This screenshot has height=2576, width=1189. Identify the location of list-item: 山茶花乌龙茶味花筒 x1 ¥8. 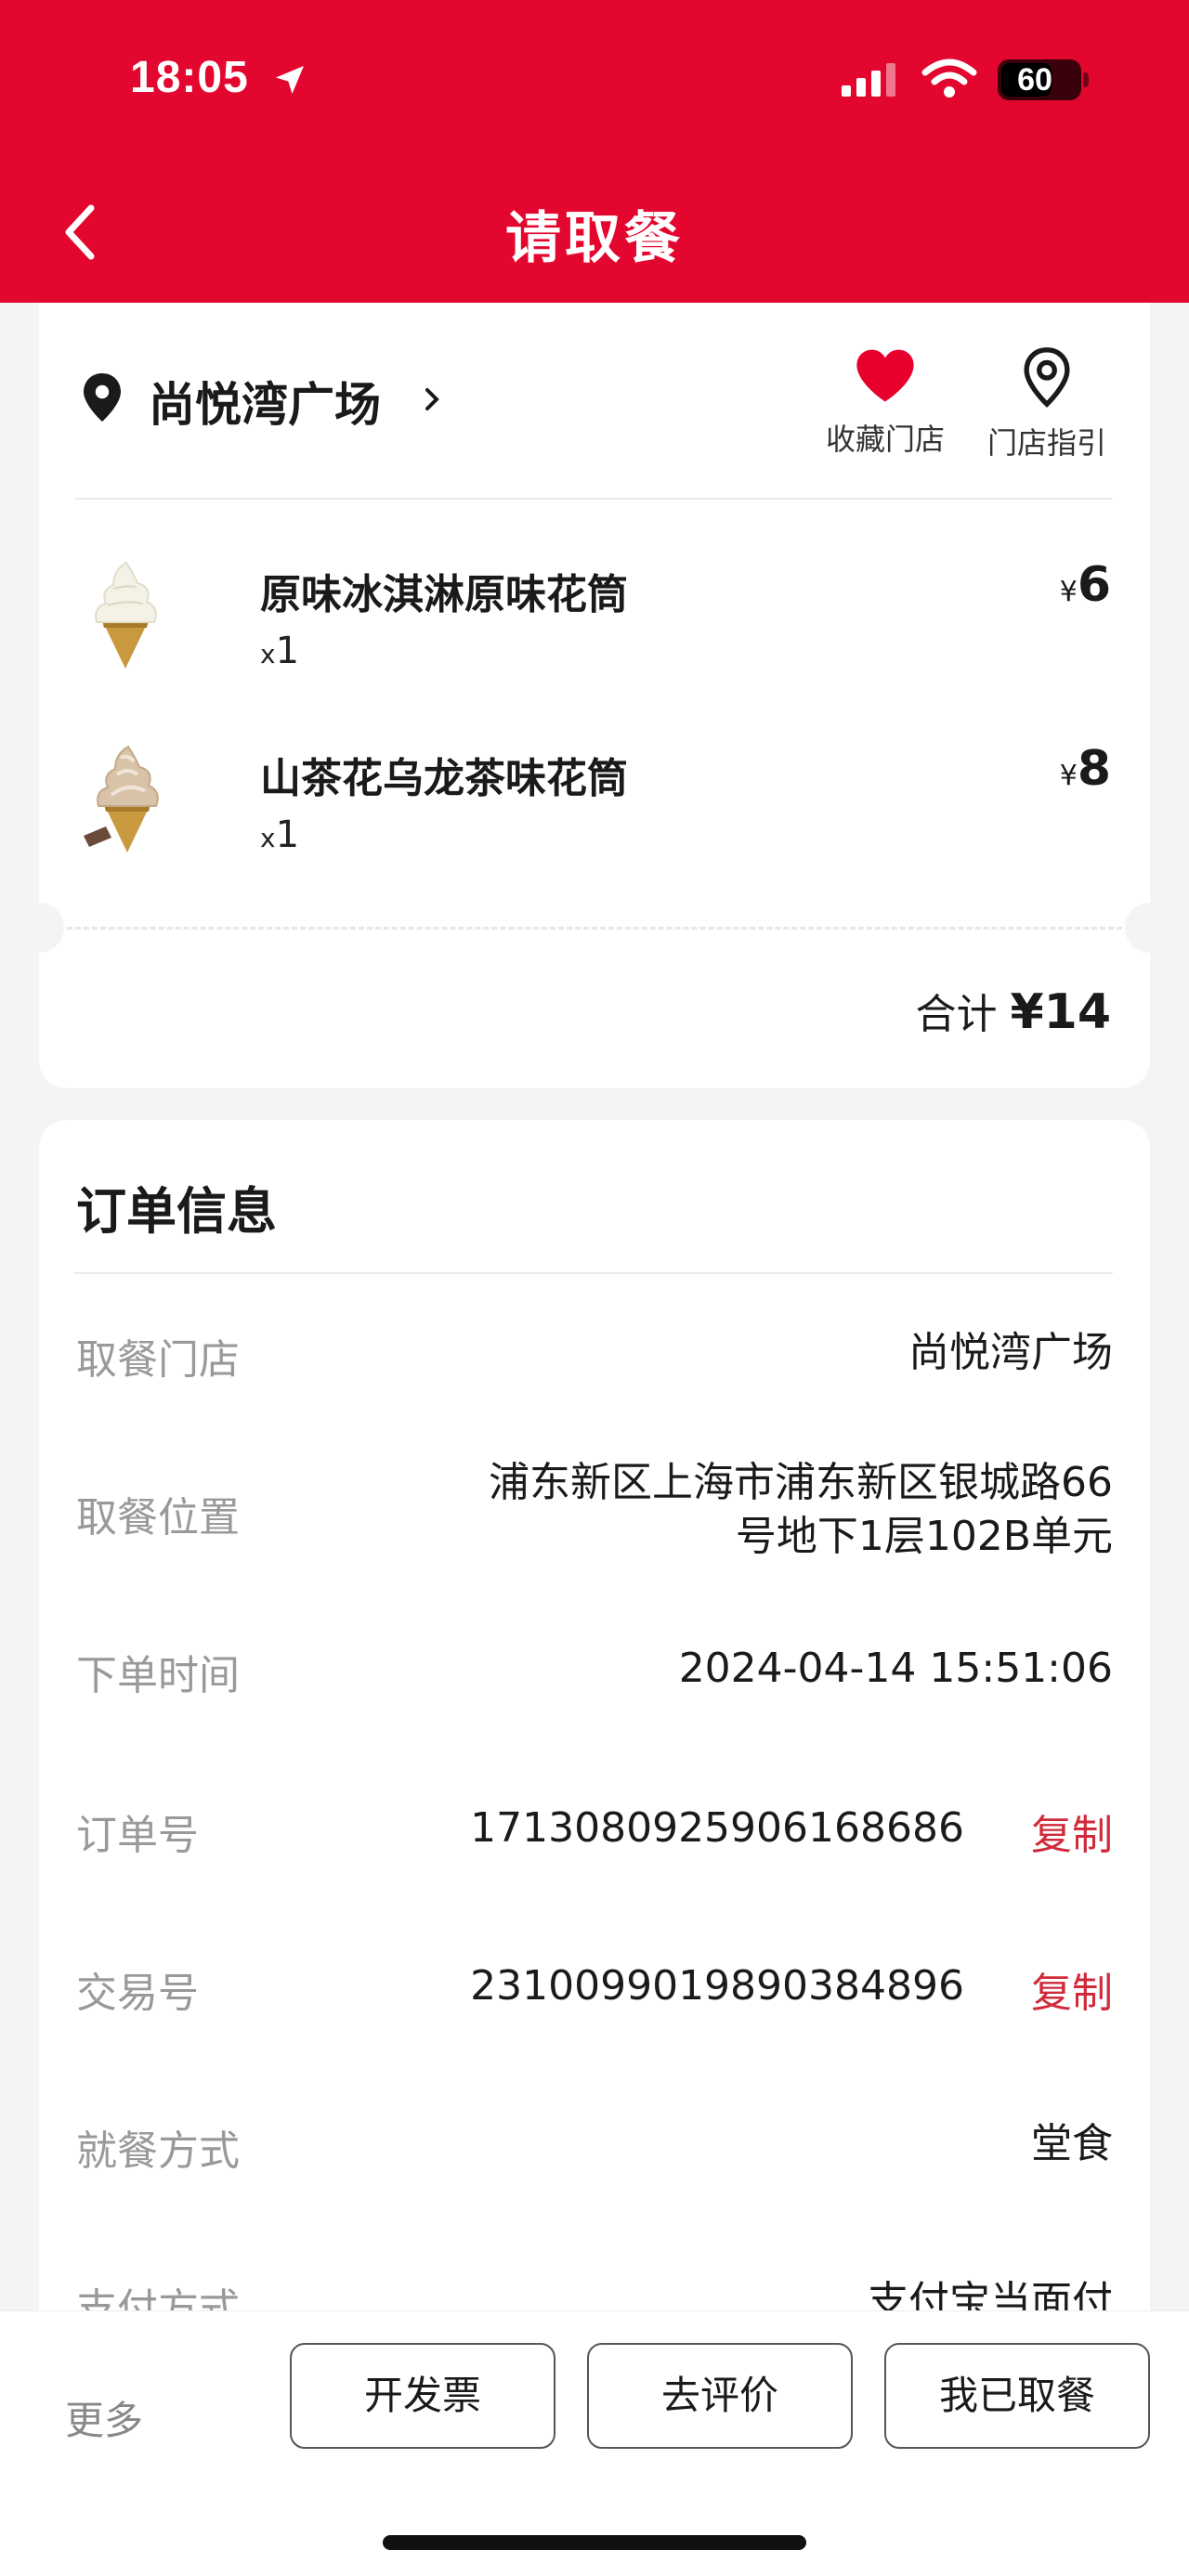
(594, 818).